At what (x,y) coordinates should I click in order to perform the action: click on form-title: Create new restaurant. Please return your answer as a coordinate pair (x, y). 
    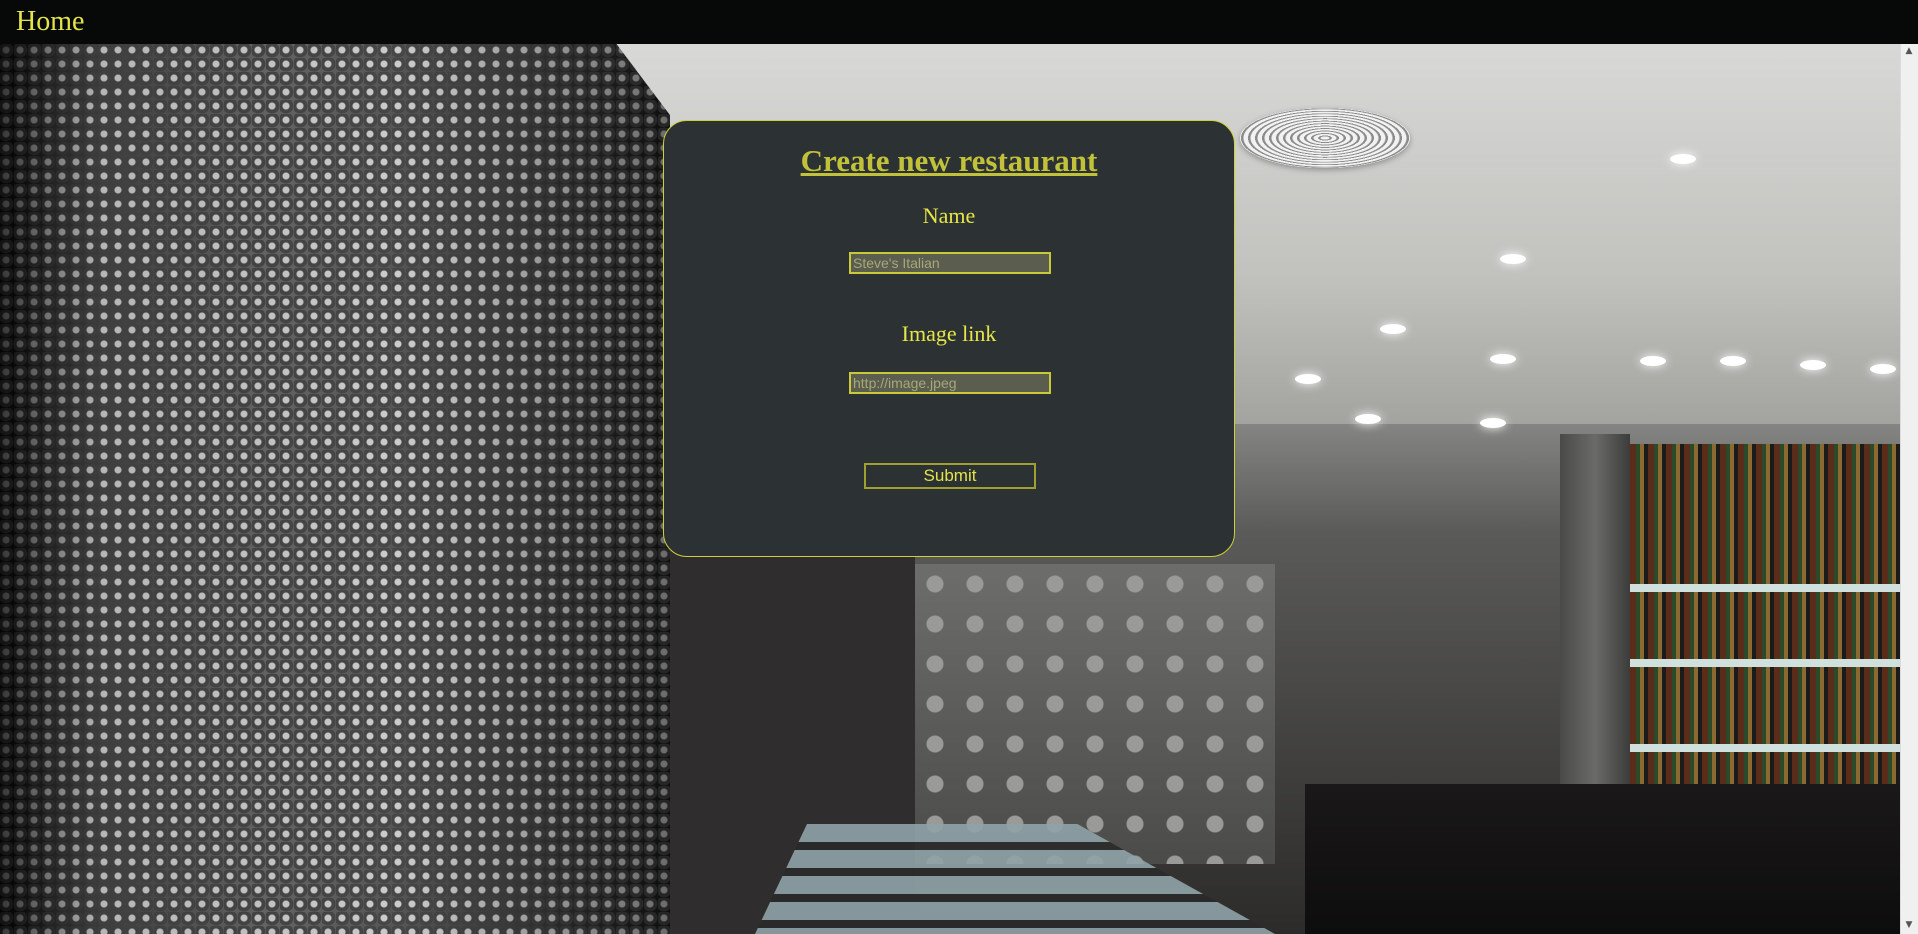
    Looking at the image, I should click on (949, 160).